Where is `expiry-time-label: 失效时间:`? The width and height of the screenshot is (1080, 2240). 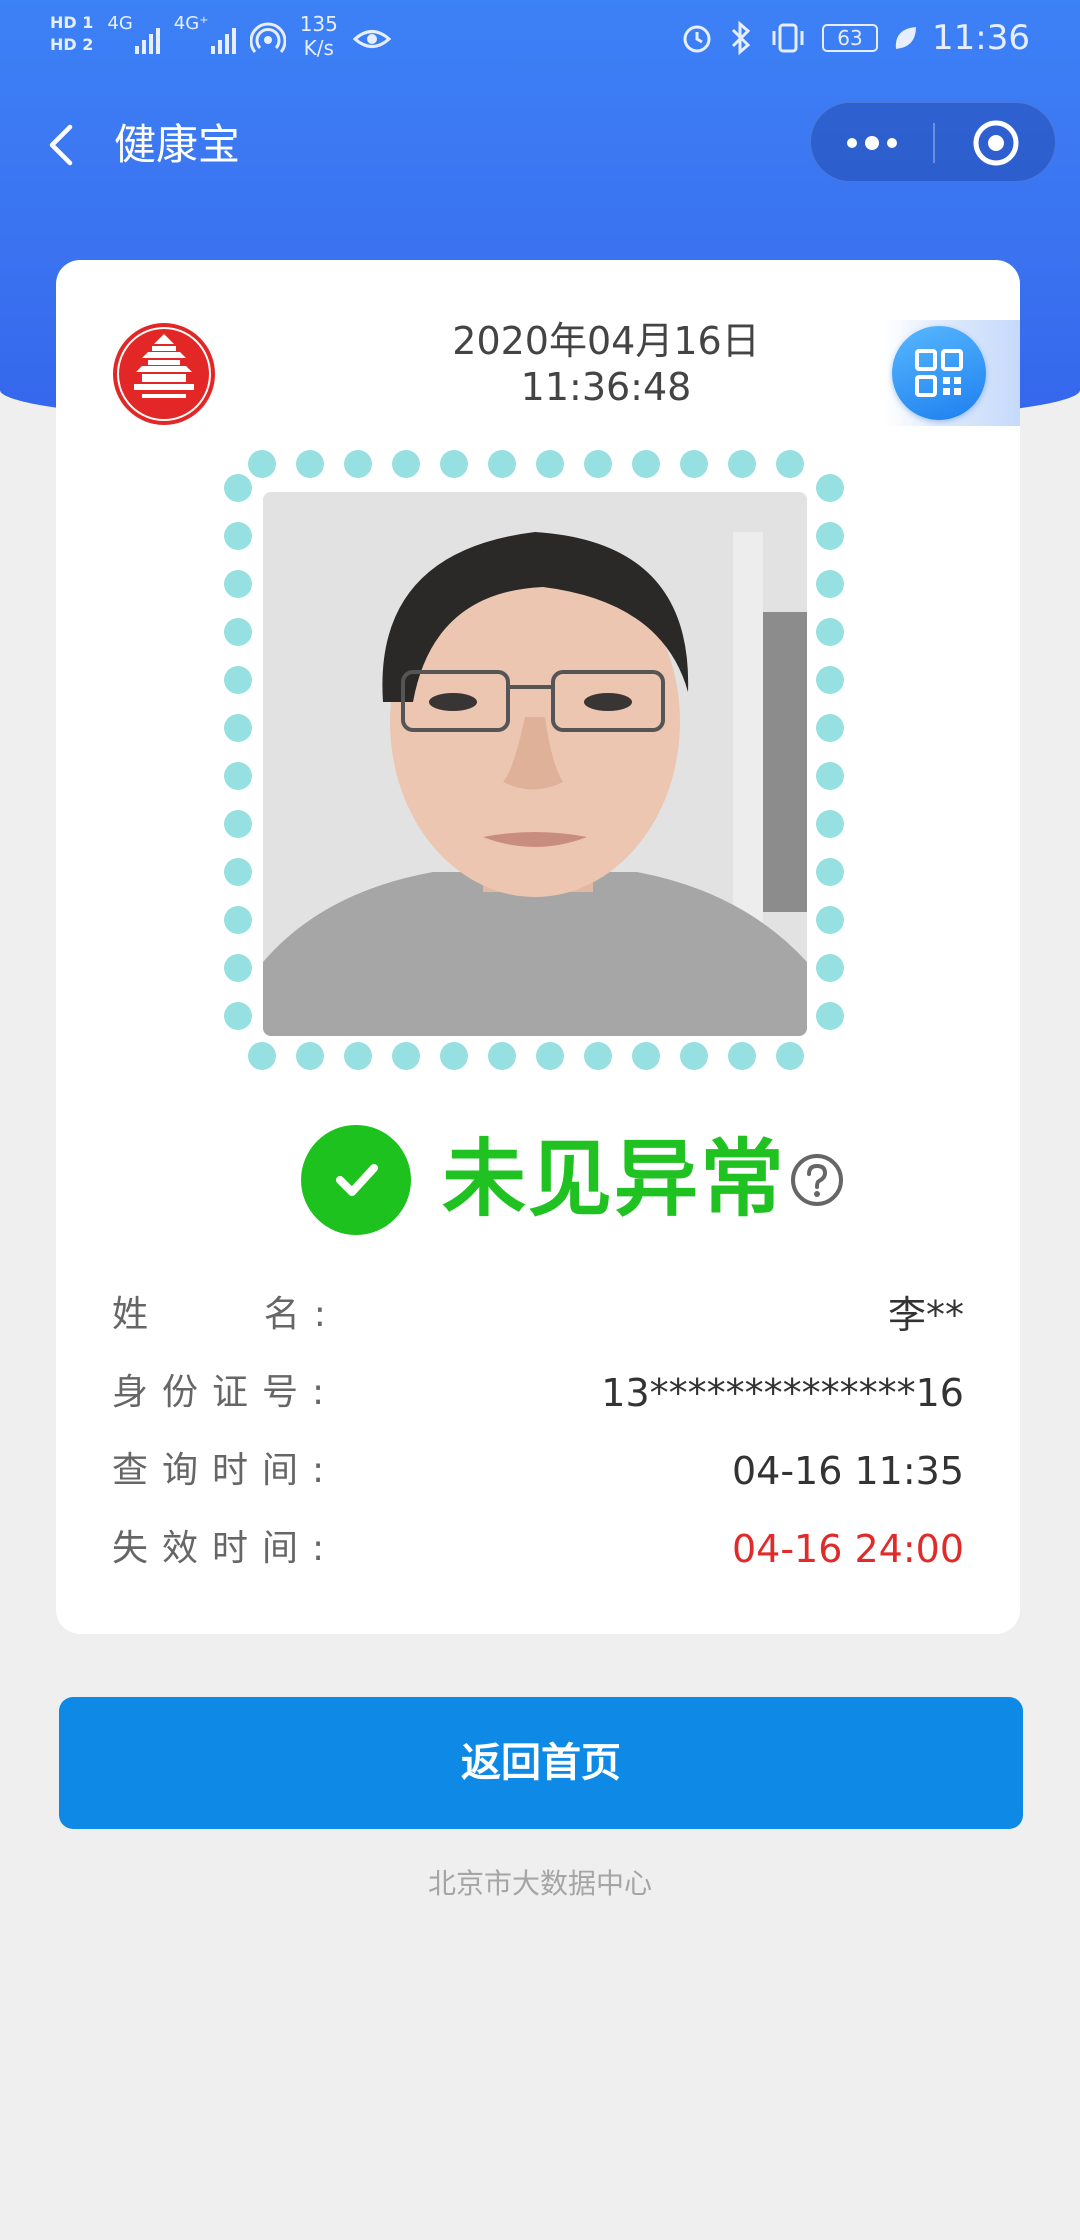
expiry-time-label: 失效时间: is located at coordinates (225, 1548).